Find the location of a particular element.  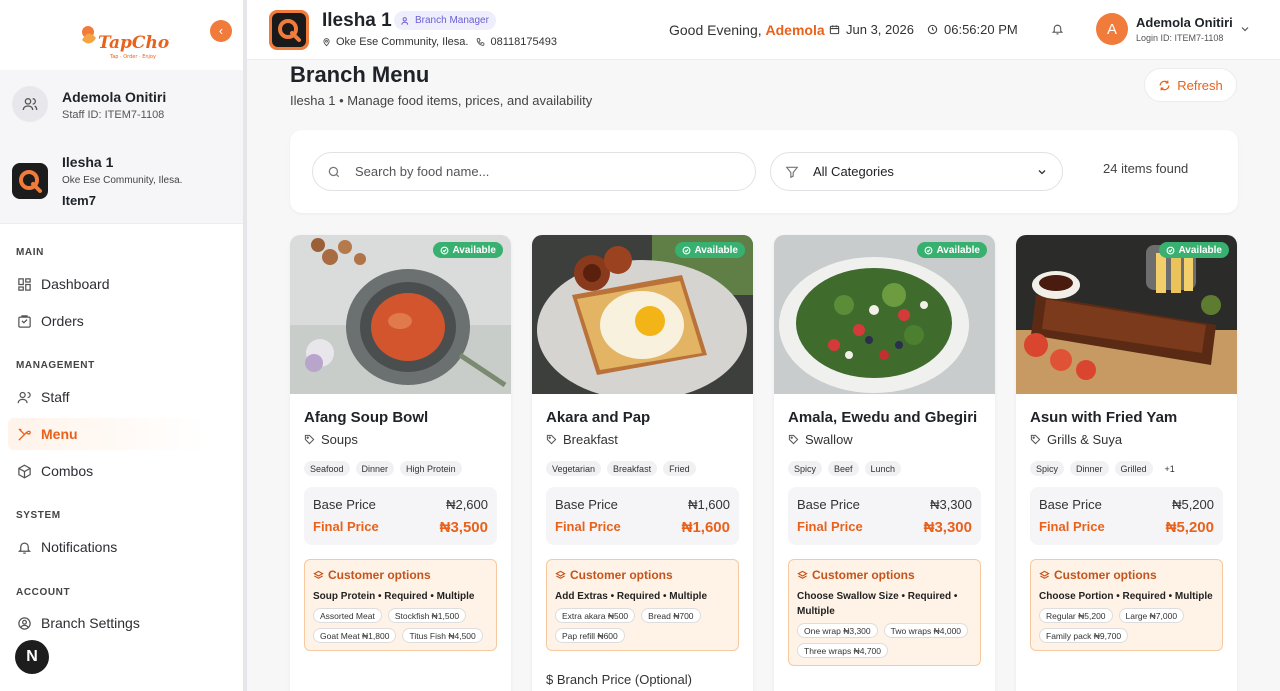

tag: Fried is located at coordinates (679, 468).